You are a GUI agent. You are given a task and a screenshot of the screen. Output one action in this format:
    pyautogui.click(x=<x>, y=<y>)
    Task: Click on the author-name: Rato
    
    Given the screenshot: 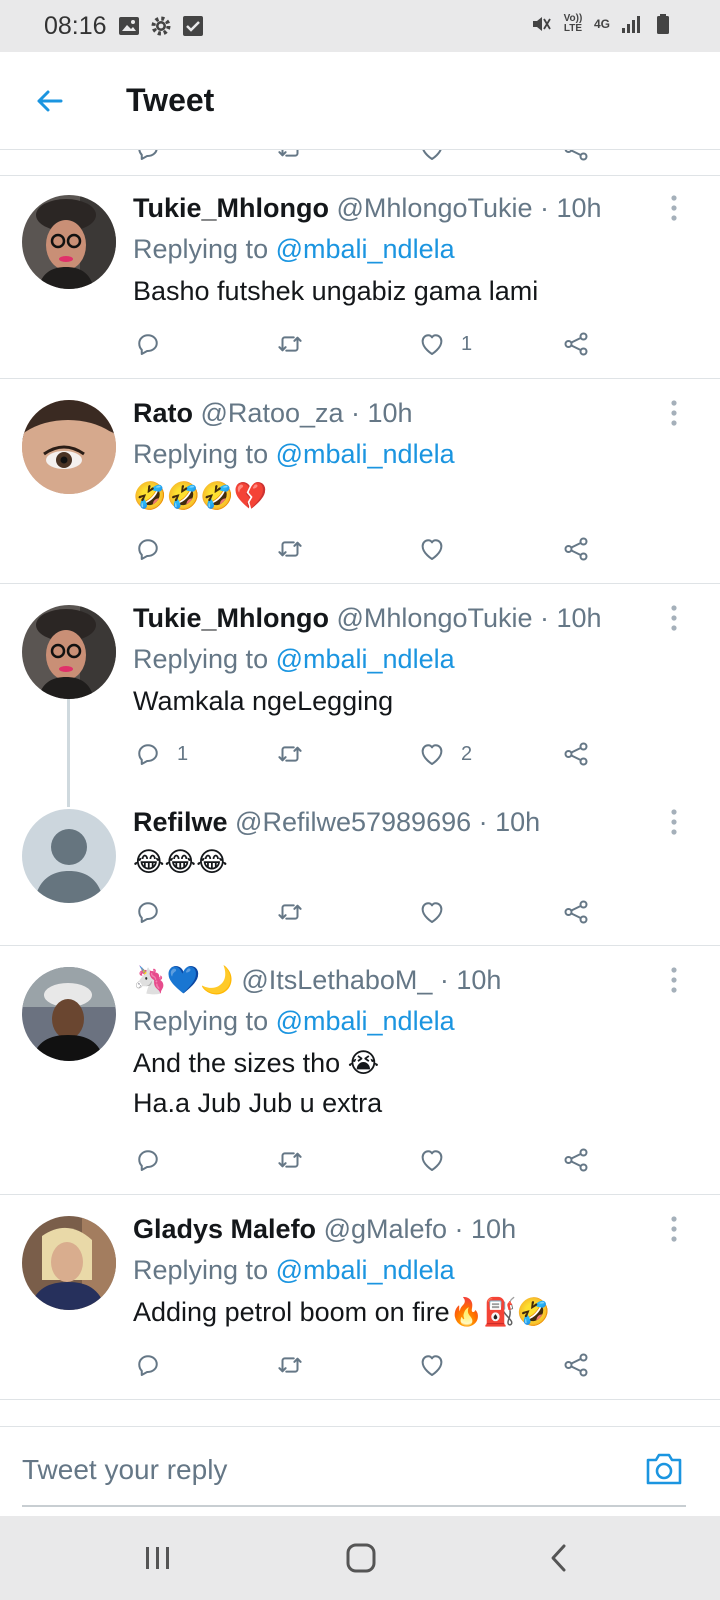 What is the action you would take?
    pyautogui.click(x=163, y=413)
    